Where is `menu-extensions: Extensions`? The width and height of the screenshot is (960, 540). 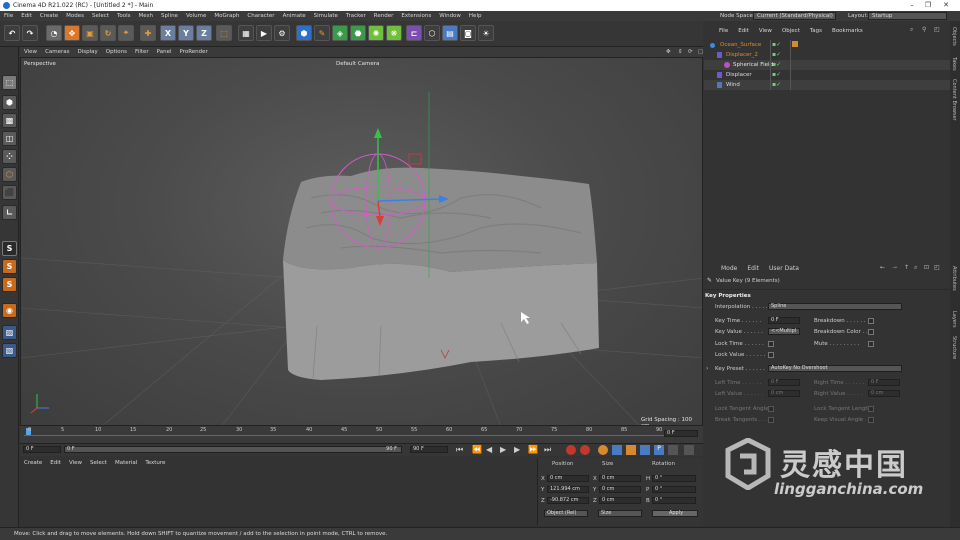
menu-extensions: Extensions is located at coordinates (416, 16).